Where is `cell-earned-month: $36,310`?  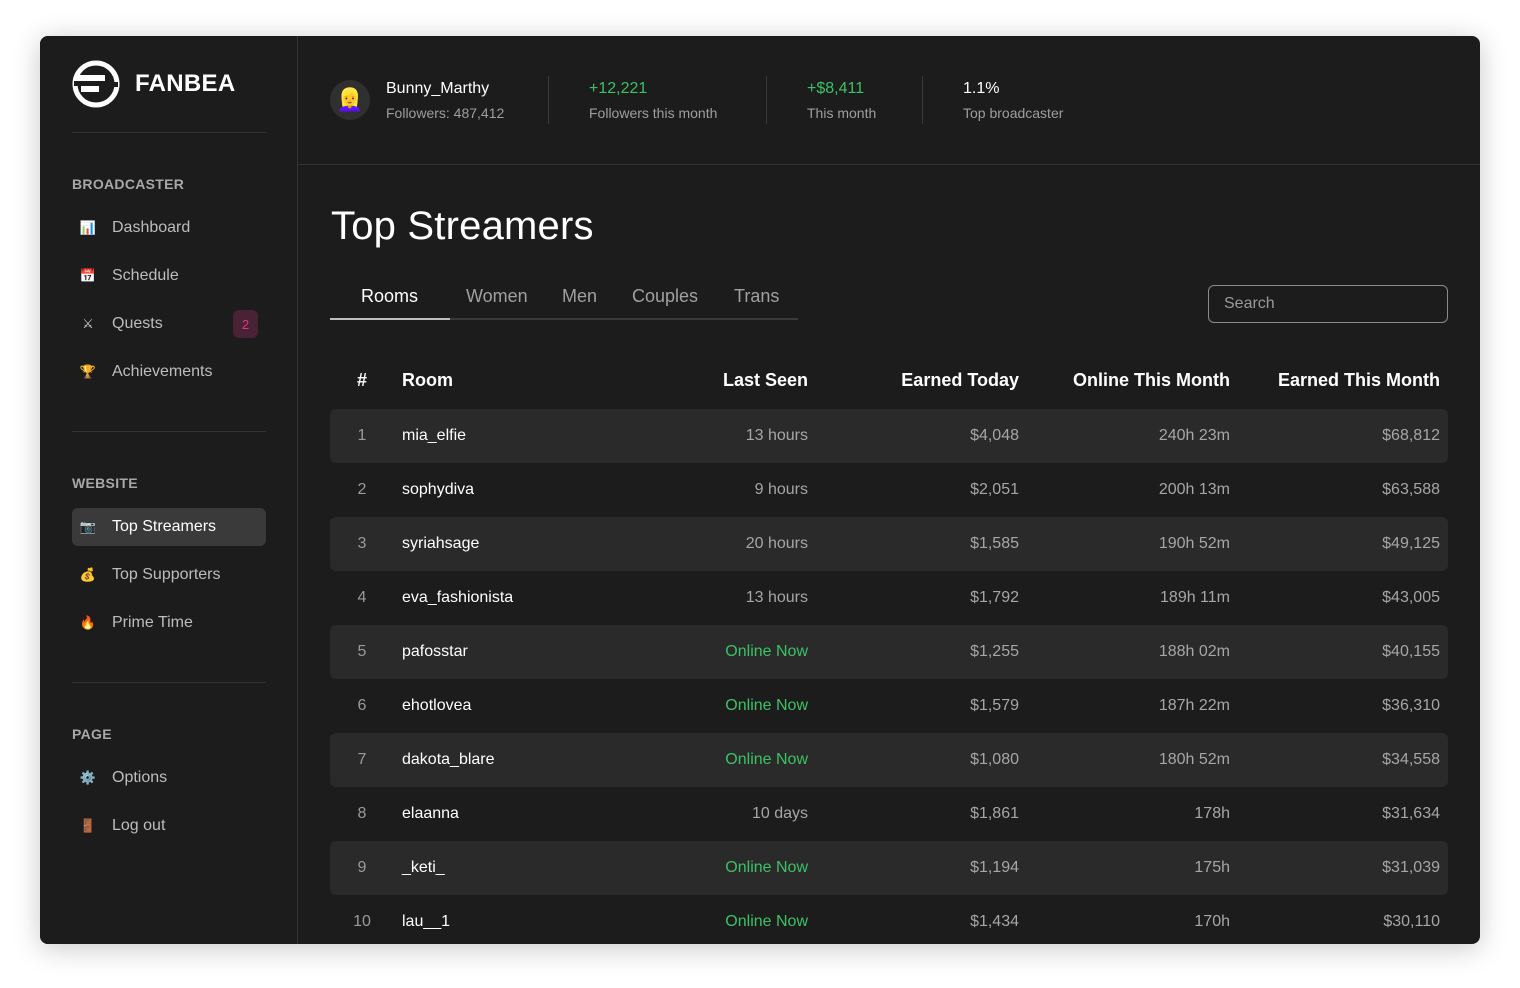
cell-earned-month: $36,310 is located at coordinates (1411, 705).